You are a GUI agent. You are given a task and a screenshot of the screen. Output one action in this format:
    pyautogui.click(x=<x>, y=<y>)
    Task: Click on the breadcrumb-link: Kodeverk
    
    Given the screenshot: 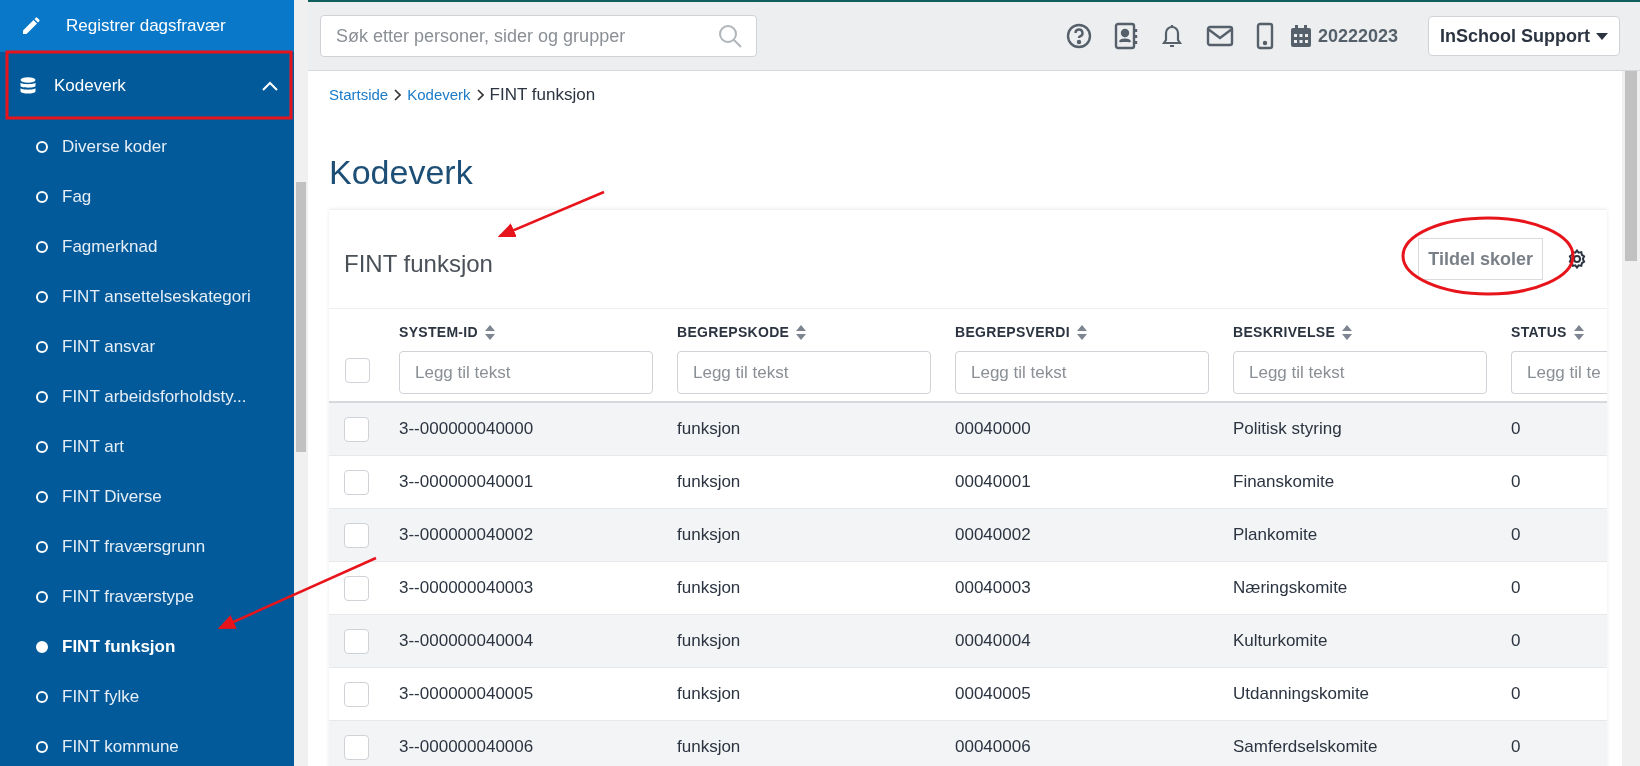 What is the action you would take?
    pyautogui.click(x=439, y=95)
    